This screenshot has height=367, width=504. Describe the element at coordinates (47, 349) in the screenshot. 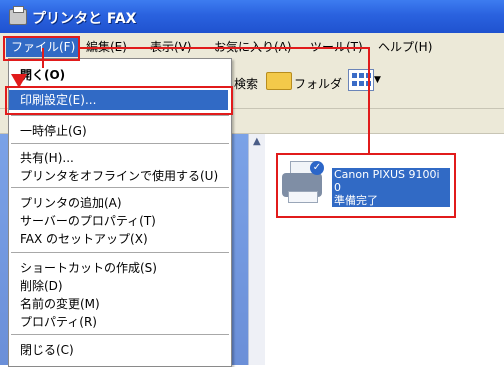

I see `menu-item-close: 閉じる(C)` at that location.